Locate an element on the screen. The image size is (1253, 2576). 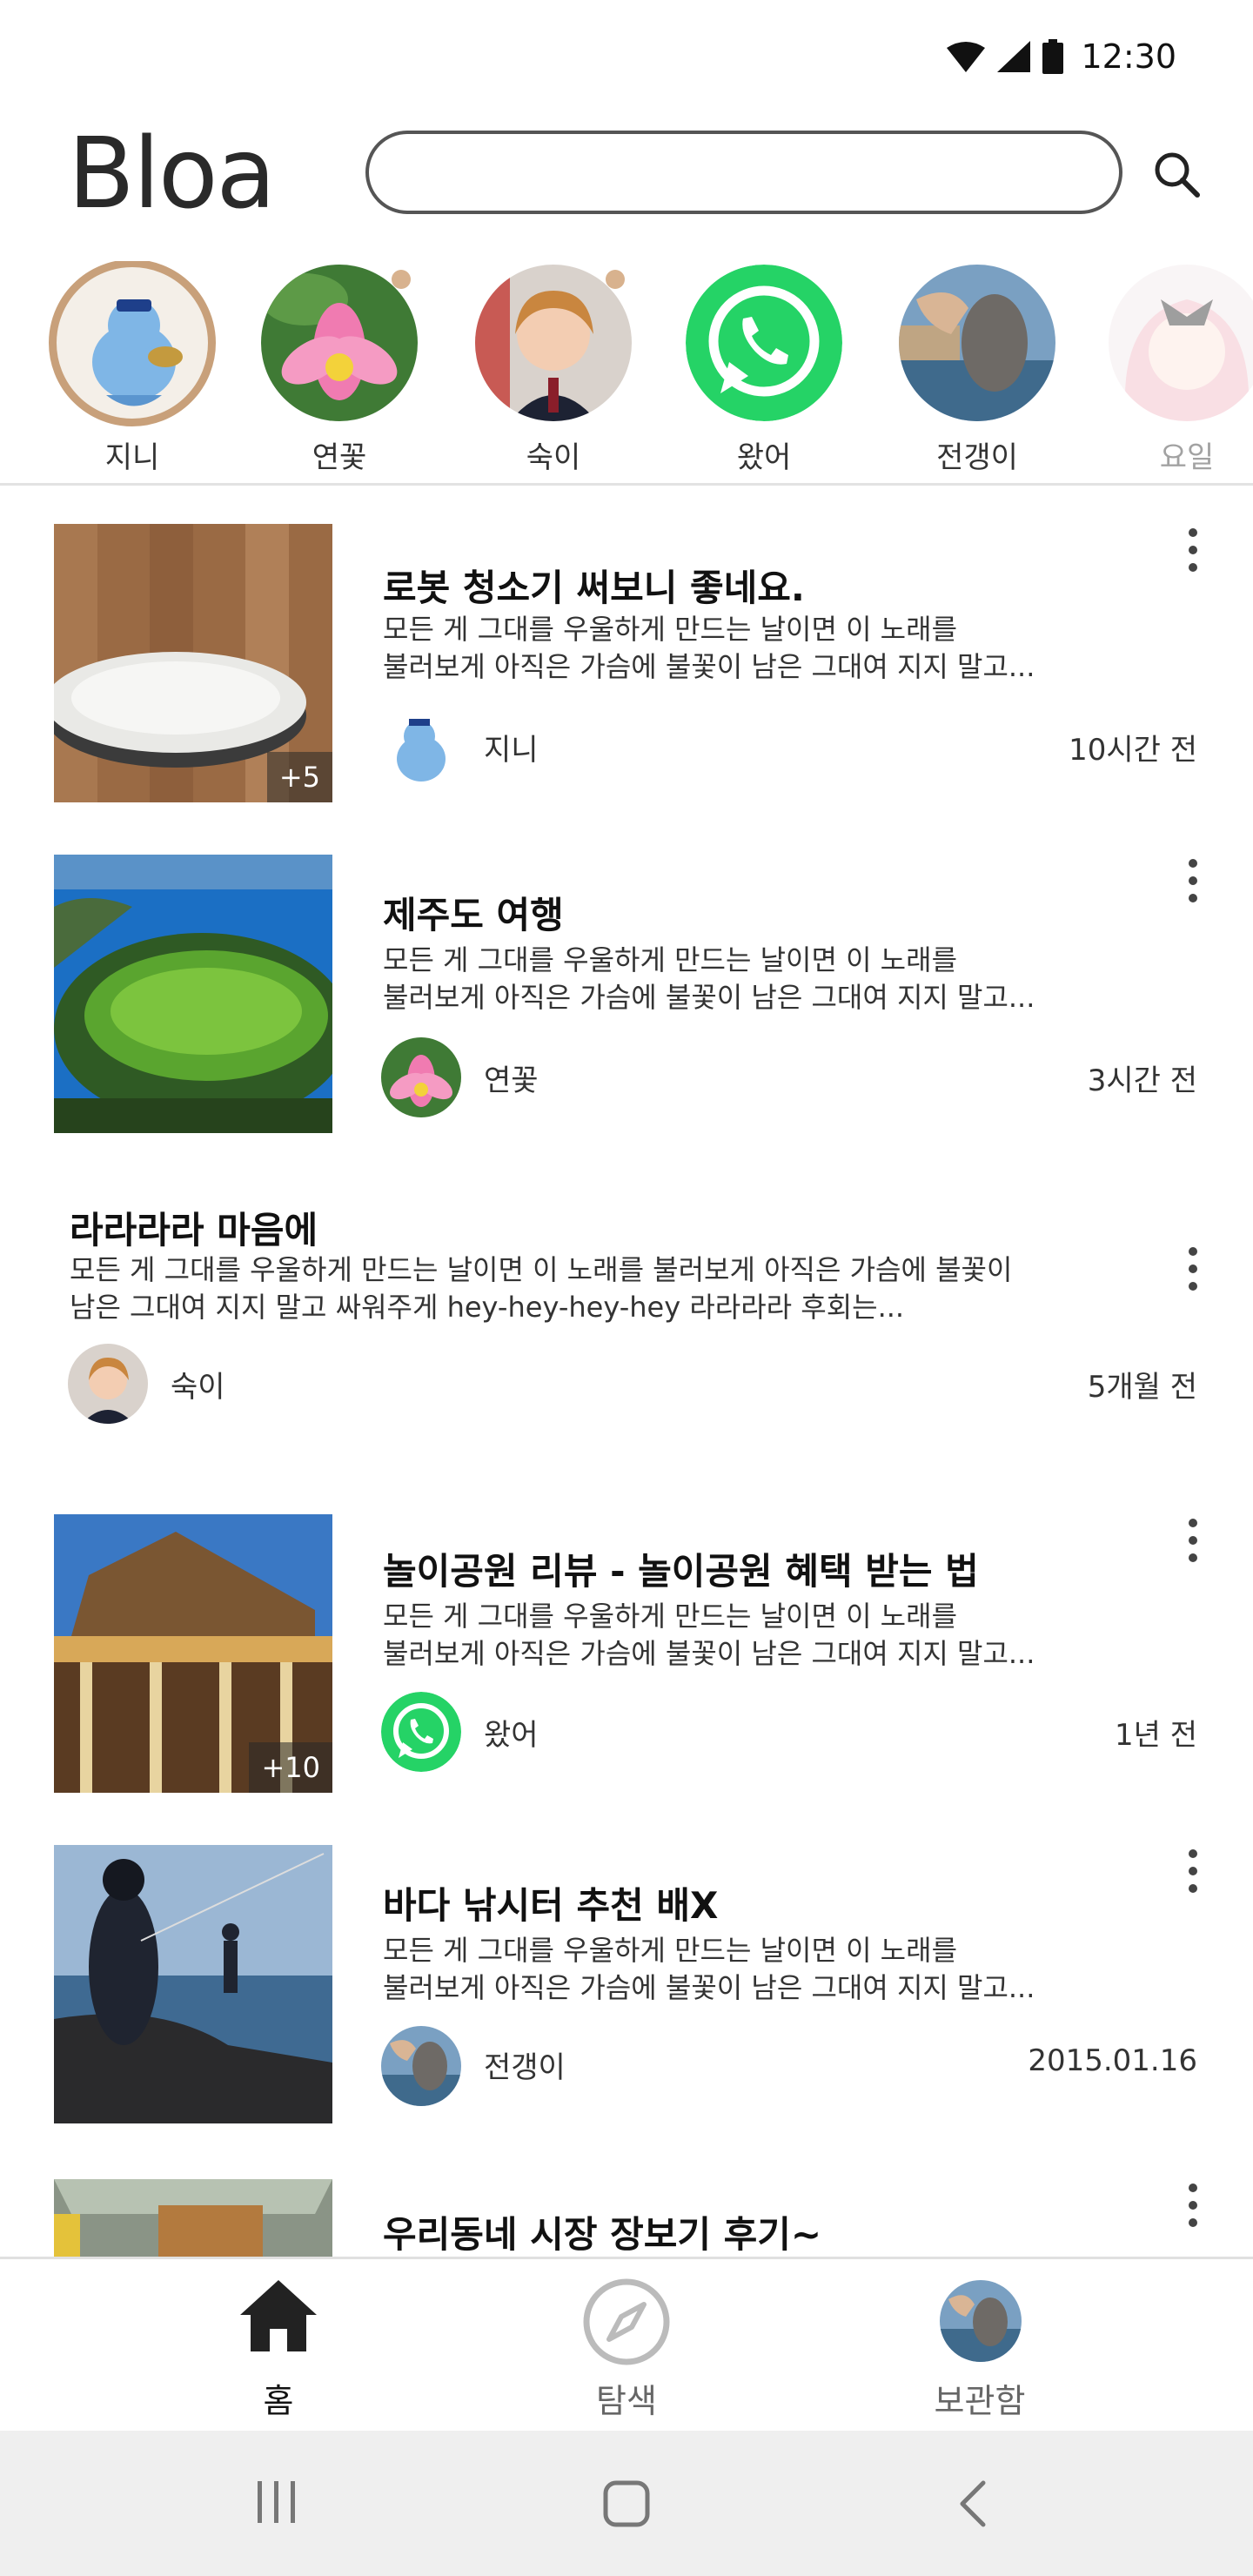
post-title: 로봇 청소기 써보니 좋네요. is located at coordinates (594, 588).